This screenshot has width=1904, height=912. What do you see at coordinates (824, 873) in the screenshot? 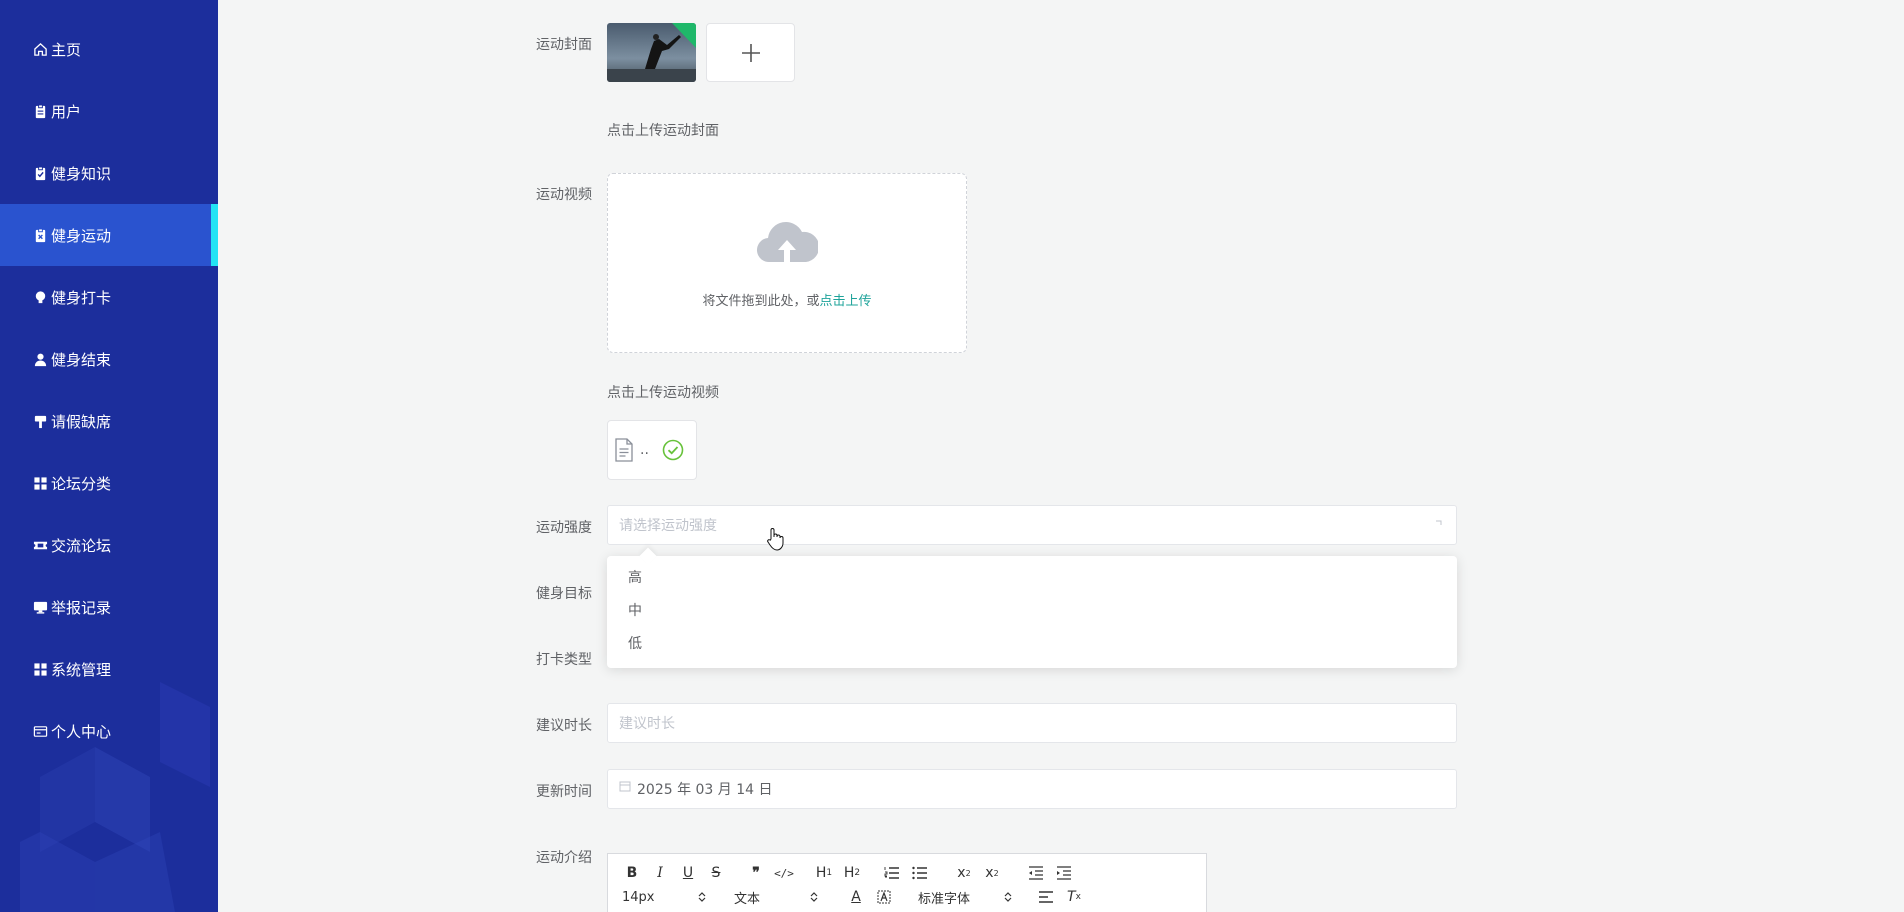
I see `heading-1-icon: H1` at bounding box center [824, 873].